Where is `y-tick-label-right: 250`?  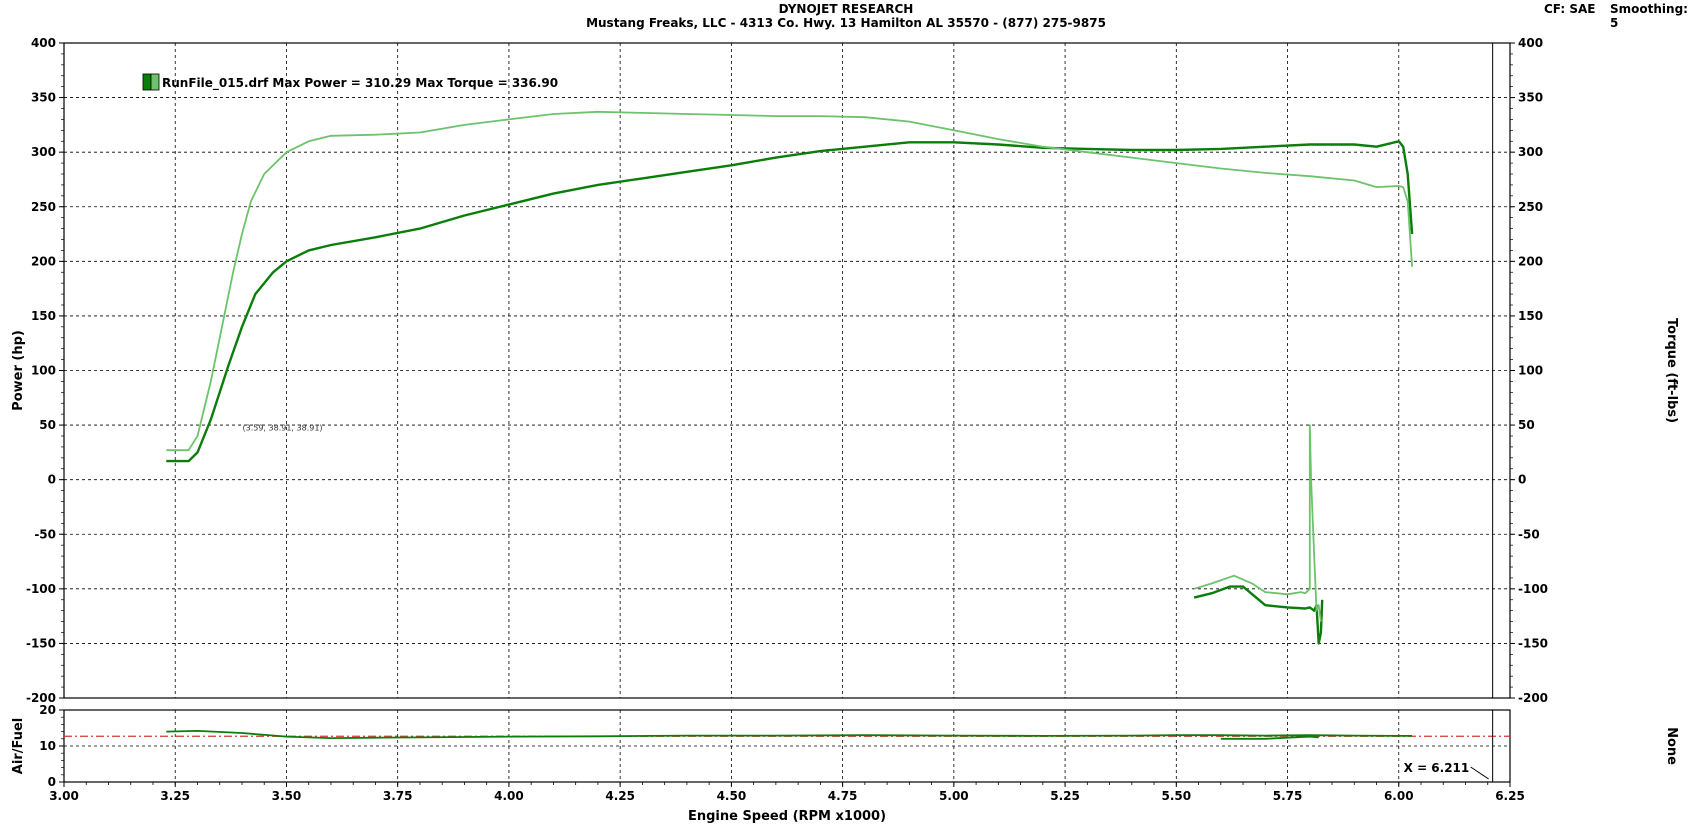 y-tick-label-right: 250 is located at coordinates (1530, 207).